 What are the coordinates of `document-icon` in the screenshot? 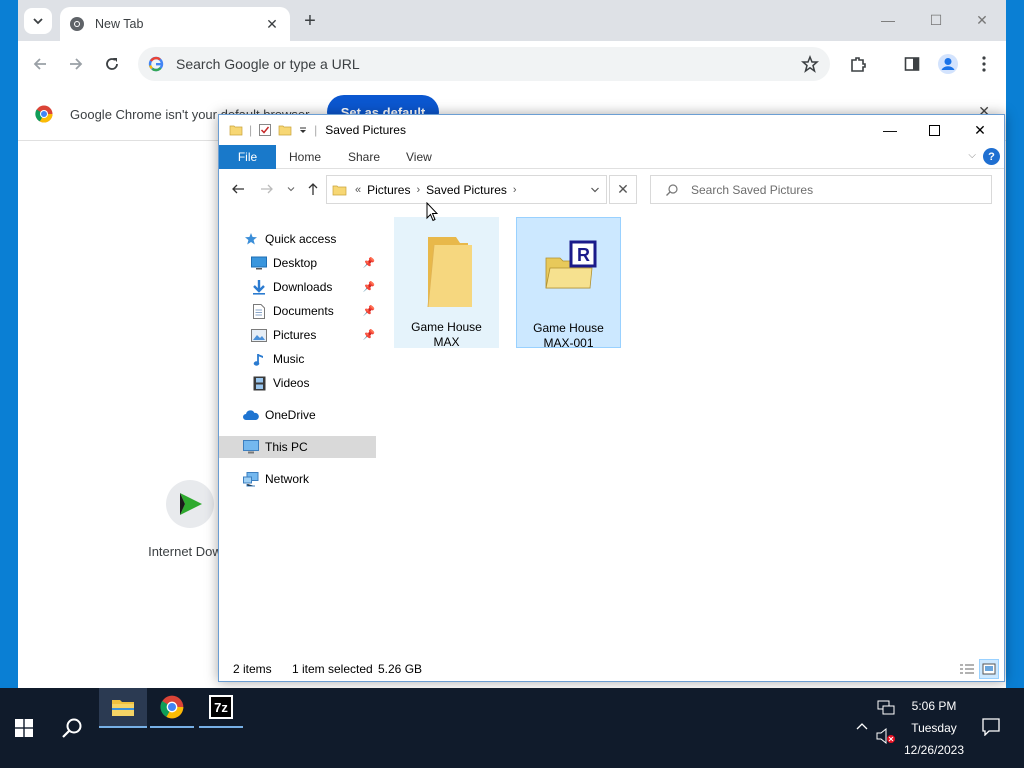 It's located at (259, 311).